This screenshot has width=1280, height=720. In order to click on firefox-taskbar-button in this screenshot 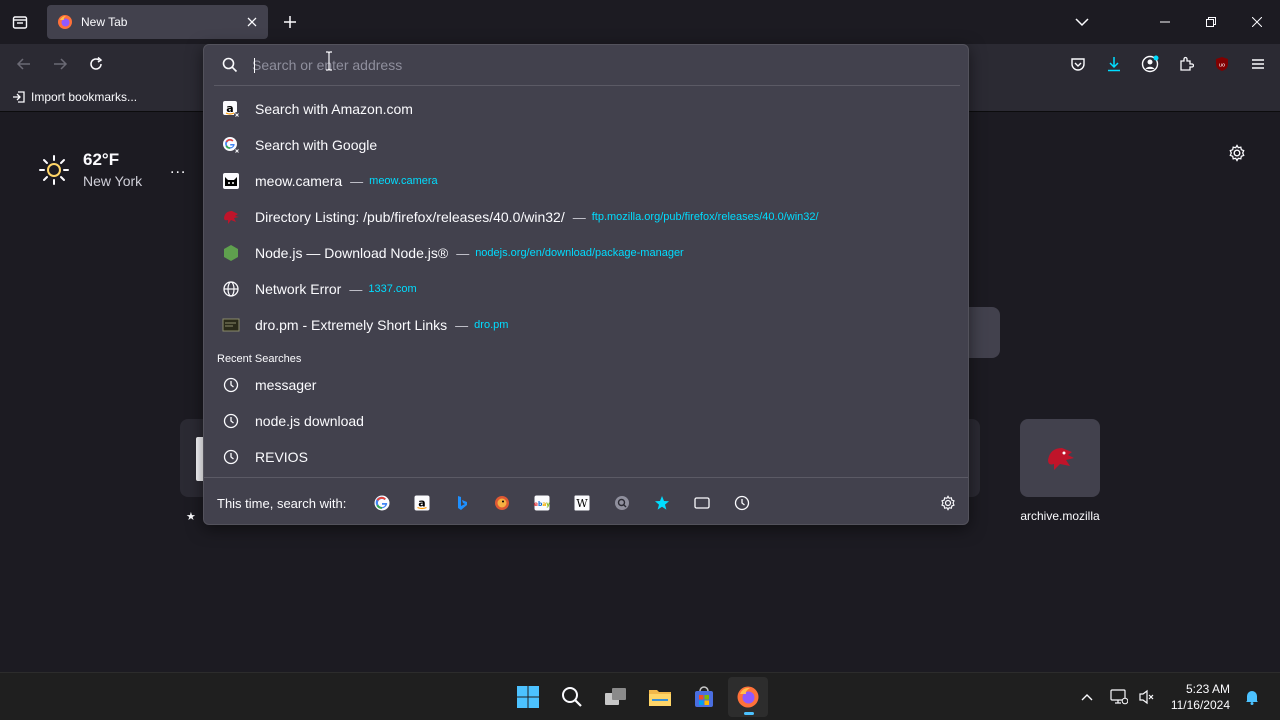, I will do `click(748, 697)`.